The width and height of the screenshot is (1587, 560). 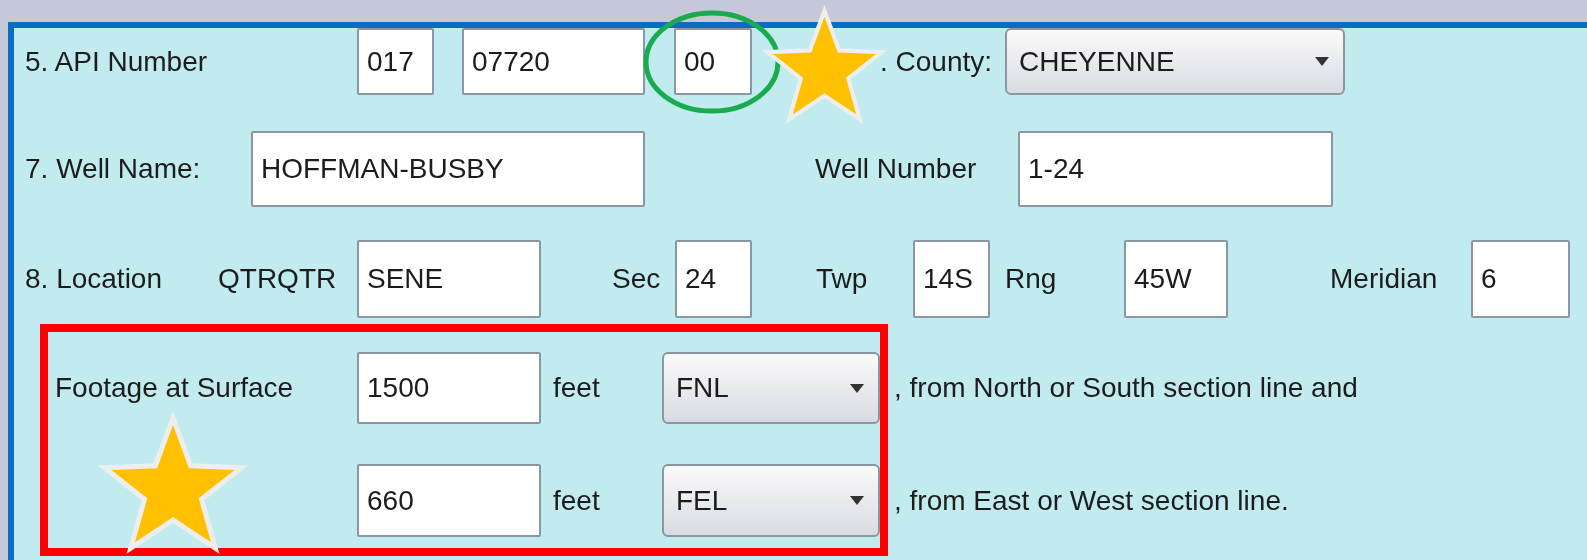 What do you see at coordinates (553, 61) in the screenshot?
I see `input-field: 07720` at bounding box center [553, 61].